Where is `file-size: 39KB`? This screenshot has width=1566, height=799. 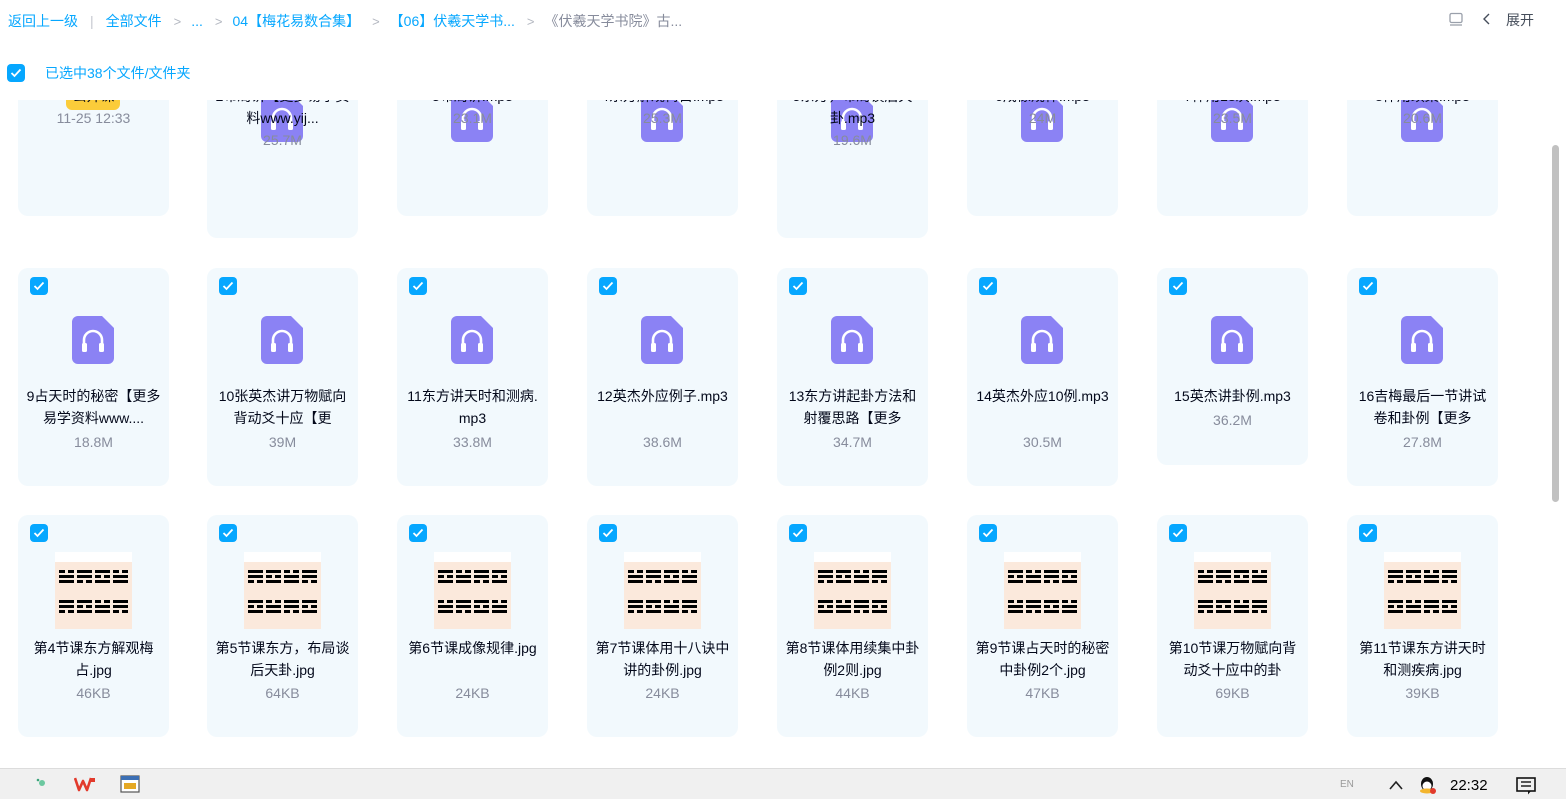
file-size: 39KB is located at coordinates (1422, 693).